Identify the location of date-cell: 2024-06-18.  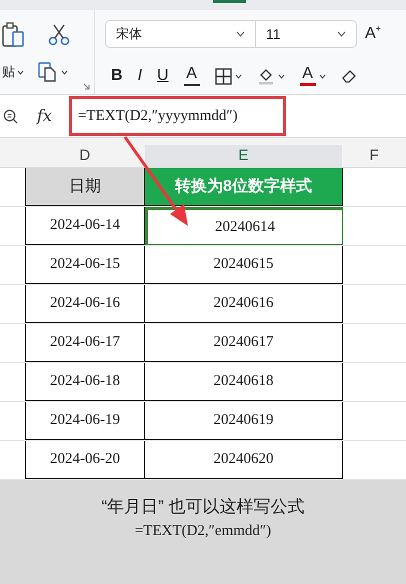
(85, 382).